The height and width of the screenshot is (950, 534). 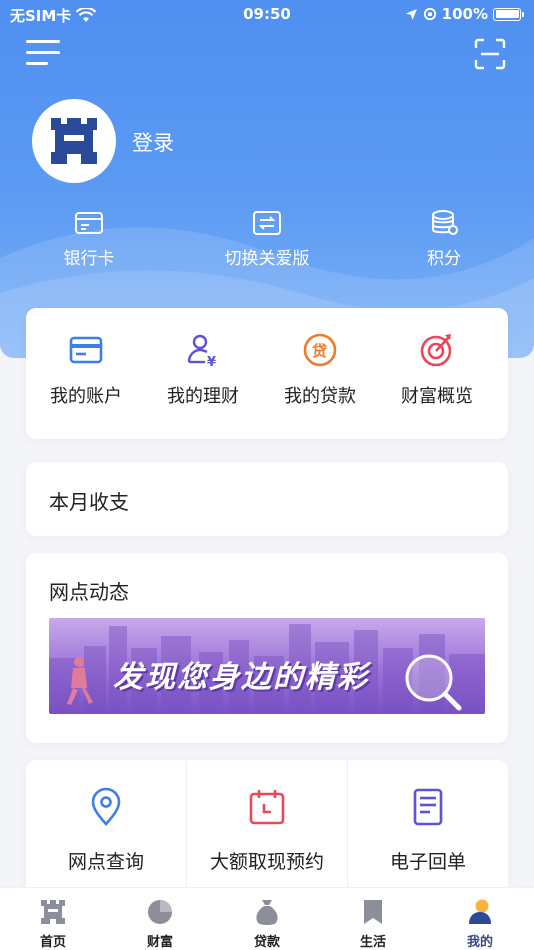 I want to click on profile-icon, so click(x=480, y=911).